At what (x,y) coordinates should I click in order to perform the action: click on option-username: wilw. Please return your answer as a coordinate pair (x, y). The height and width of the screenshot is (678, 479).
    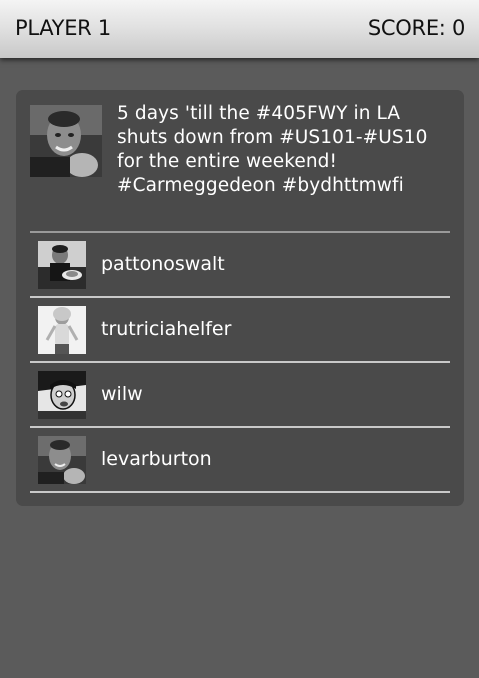
    Looking at the image, I should click on (122, 394).